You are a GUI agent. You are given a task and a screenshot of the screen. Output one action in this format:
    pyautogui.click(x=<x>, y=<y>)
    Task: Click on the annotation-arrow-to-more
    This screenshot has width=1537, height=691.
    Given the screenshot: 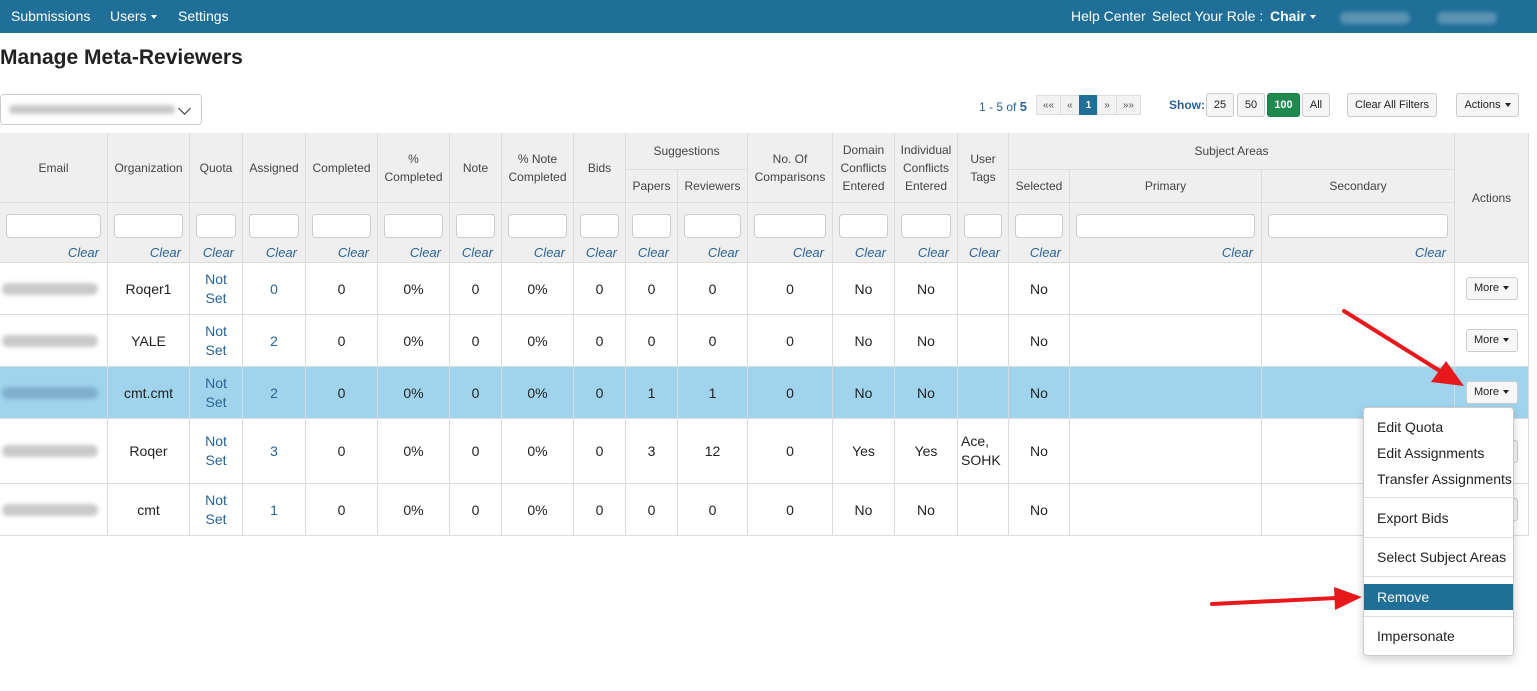 What is the action you would take?
    pyautogui.click(x=1403, y=347)
    